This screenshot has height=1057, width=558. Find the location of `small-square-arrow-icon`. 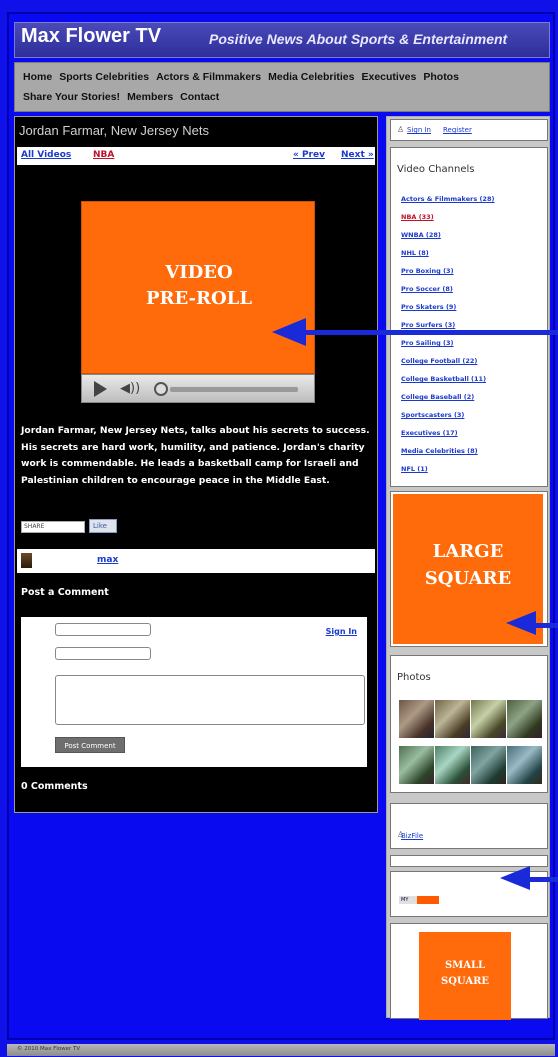

small-square-arrow-icon is located at coordinates (515, 878).